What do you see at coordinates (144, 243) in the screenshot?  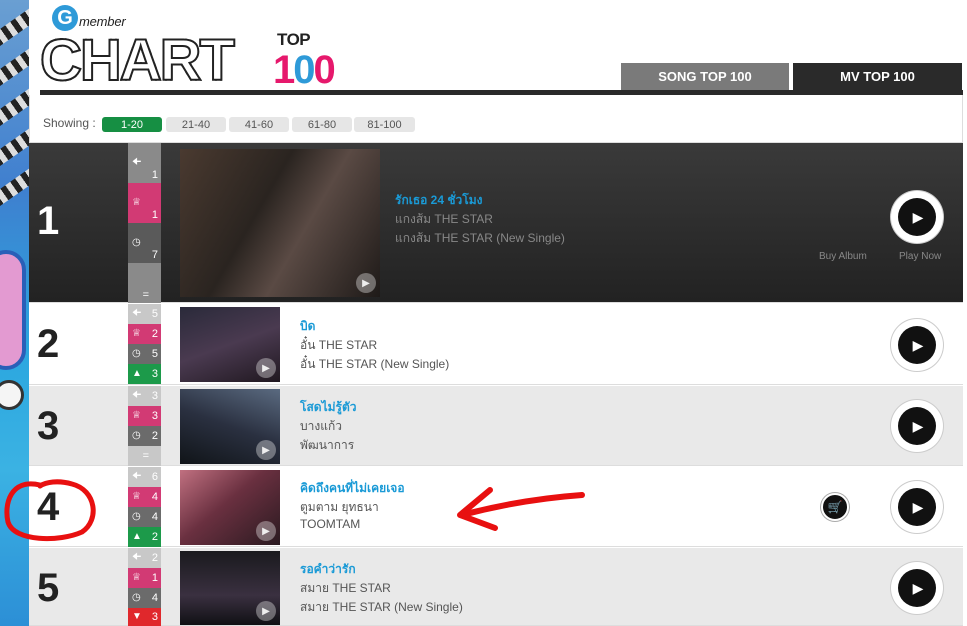 I see `weeks-on-chart: ◷ 7` at bounding box center [144, 243].